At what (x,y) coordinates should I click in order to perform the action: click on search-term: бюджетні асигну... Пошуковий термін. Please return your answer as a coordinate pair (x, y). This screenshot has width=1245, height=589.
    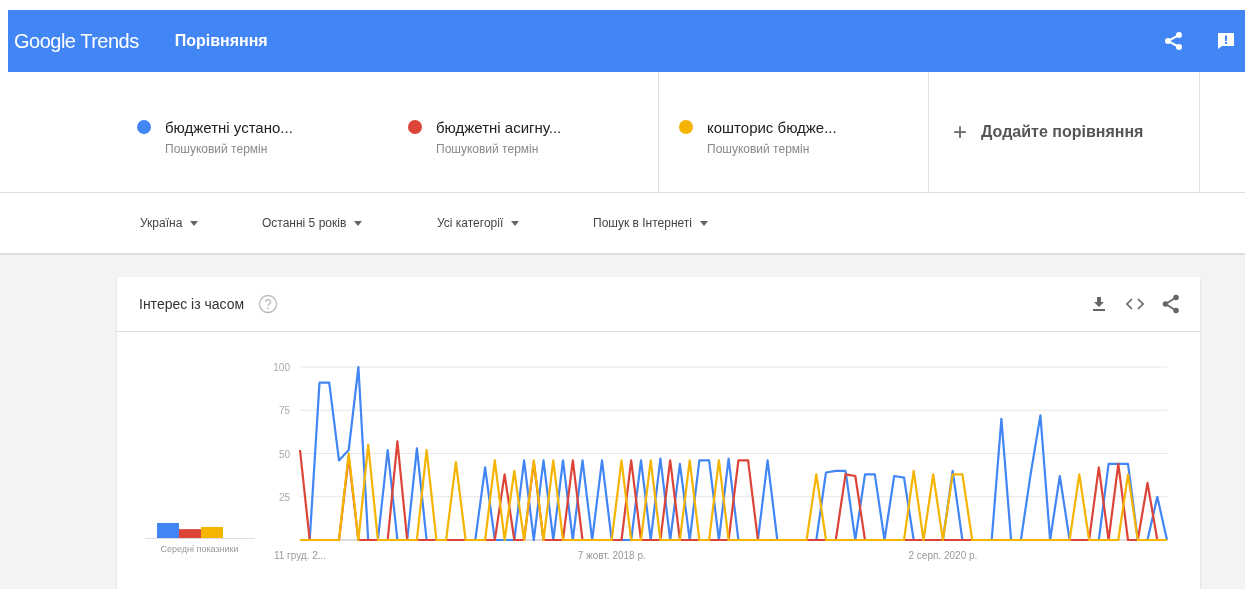
    Looking at the image, I should click on (529, 132).